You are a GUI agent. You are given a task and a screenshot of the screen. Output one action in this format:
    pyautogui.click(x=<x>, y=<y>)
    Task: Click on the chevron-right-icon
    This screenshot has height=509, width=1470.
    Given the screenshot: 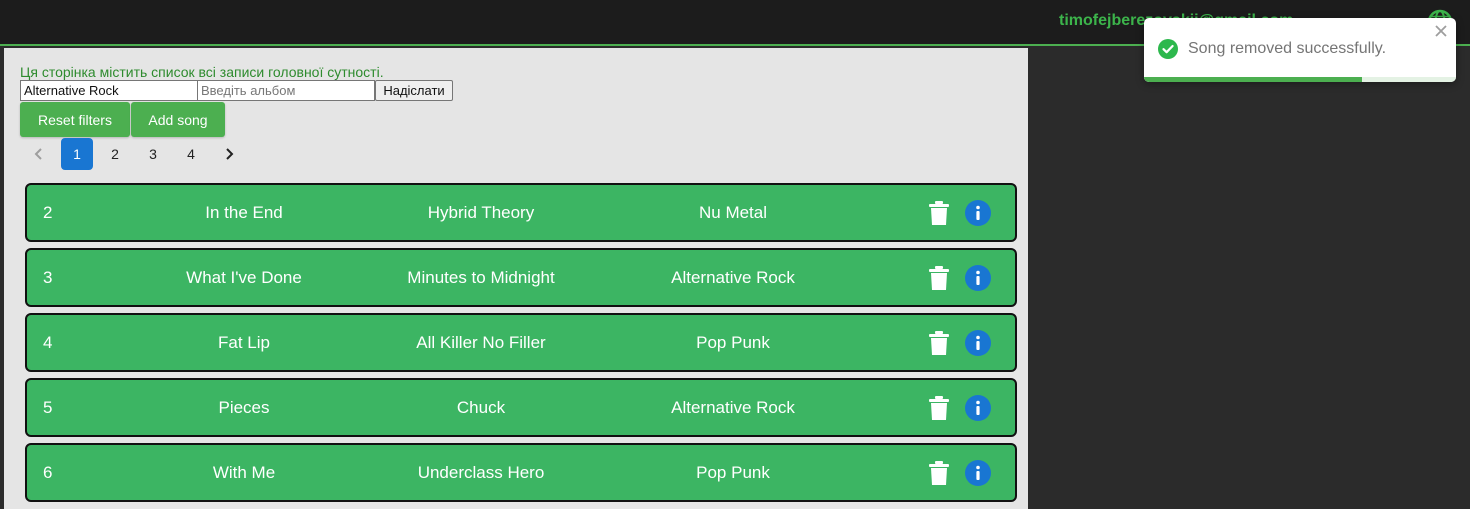 What is the action you would take?
    pyautogui.click(x=230, y=154)
    